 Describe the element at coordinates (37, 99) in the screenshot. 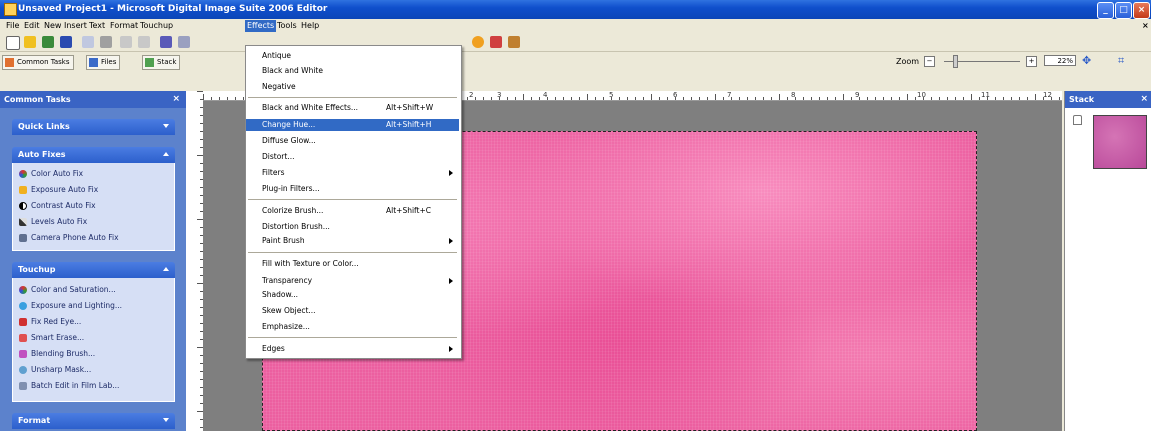

I see `panel-title: Common Tasks` at that location.